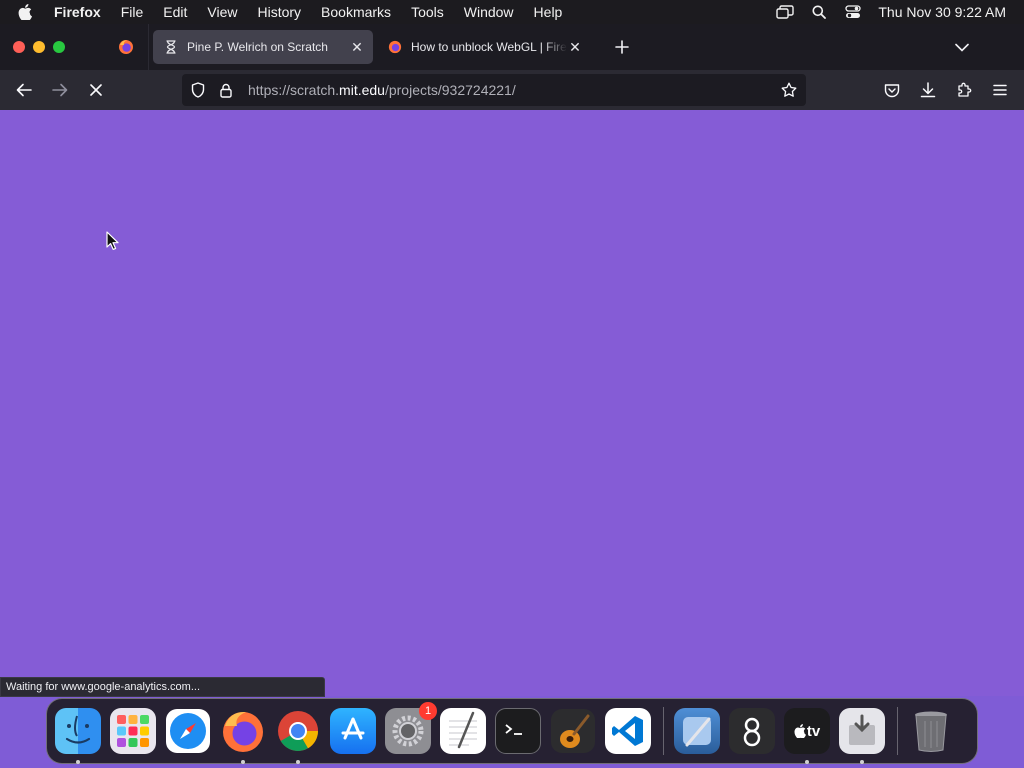 This screenshot has height=768, width=1024. I want to click on dock-xcode, so click(697, 731).